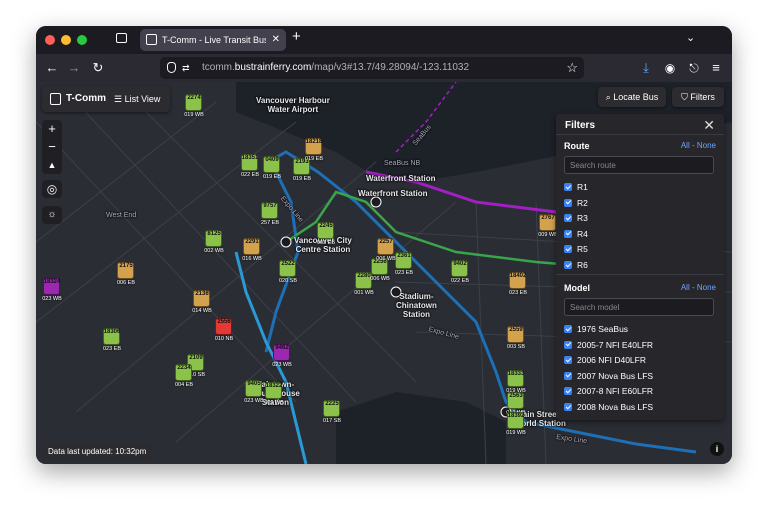 The height and width of the screenshot is (514, 768). I want to click on divider, so click(640, 134).